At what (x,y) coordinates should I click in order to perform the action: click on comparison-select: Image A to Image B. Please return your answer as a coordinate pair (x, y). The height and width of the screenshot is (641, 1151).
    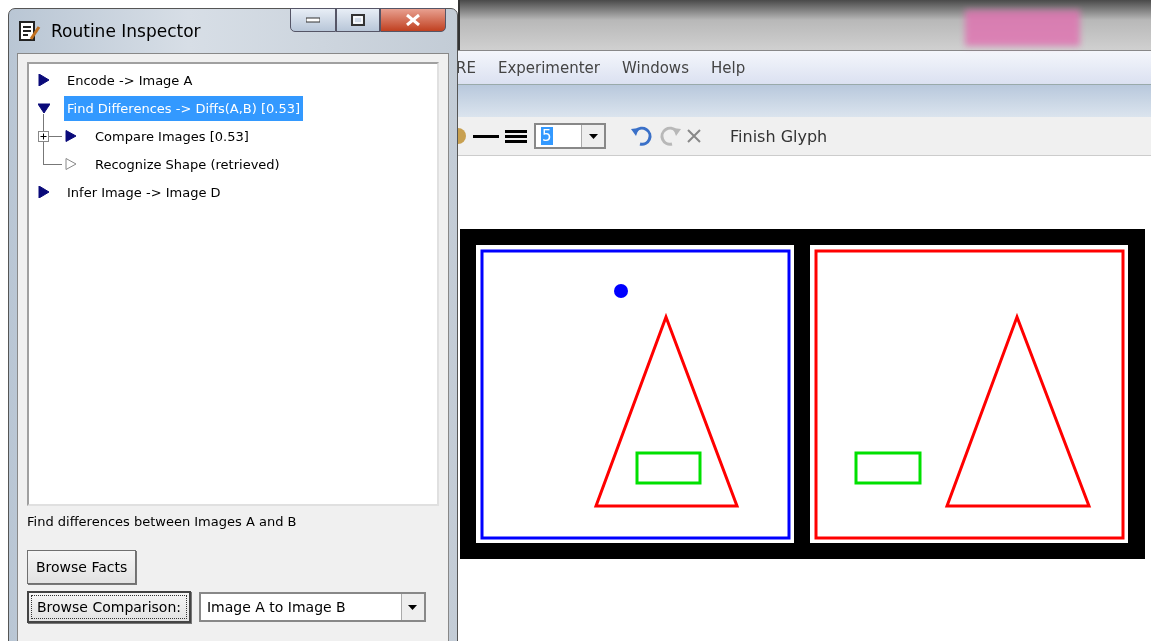
    Looking at the image, I should click on (312, 607).